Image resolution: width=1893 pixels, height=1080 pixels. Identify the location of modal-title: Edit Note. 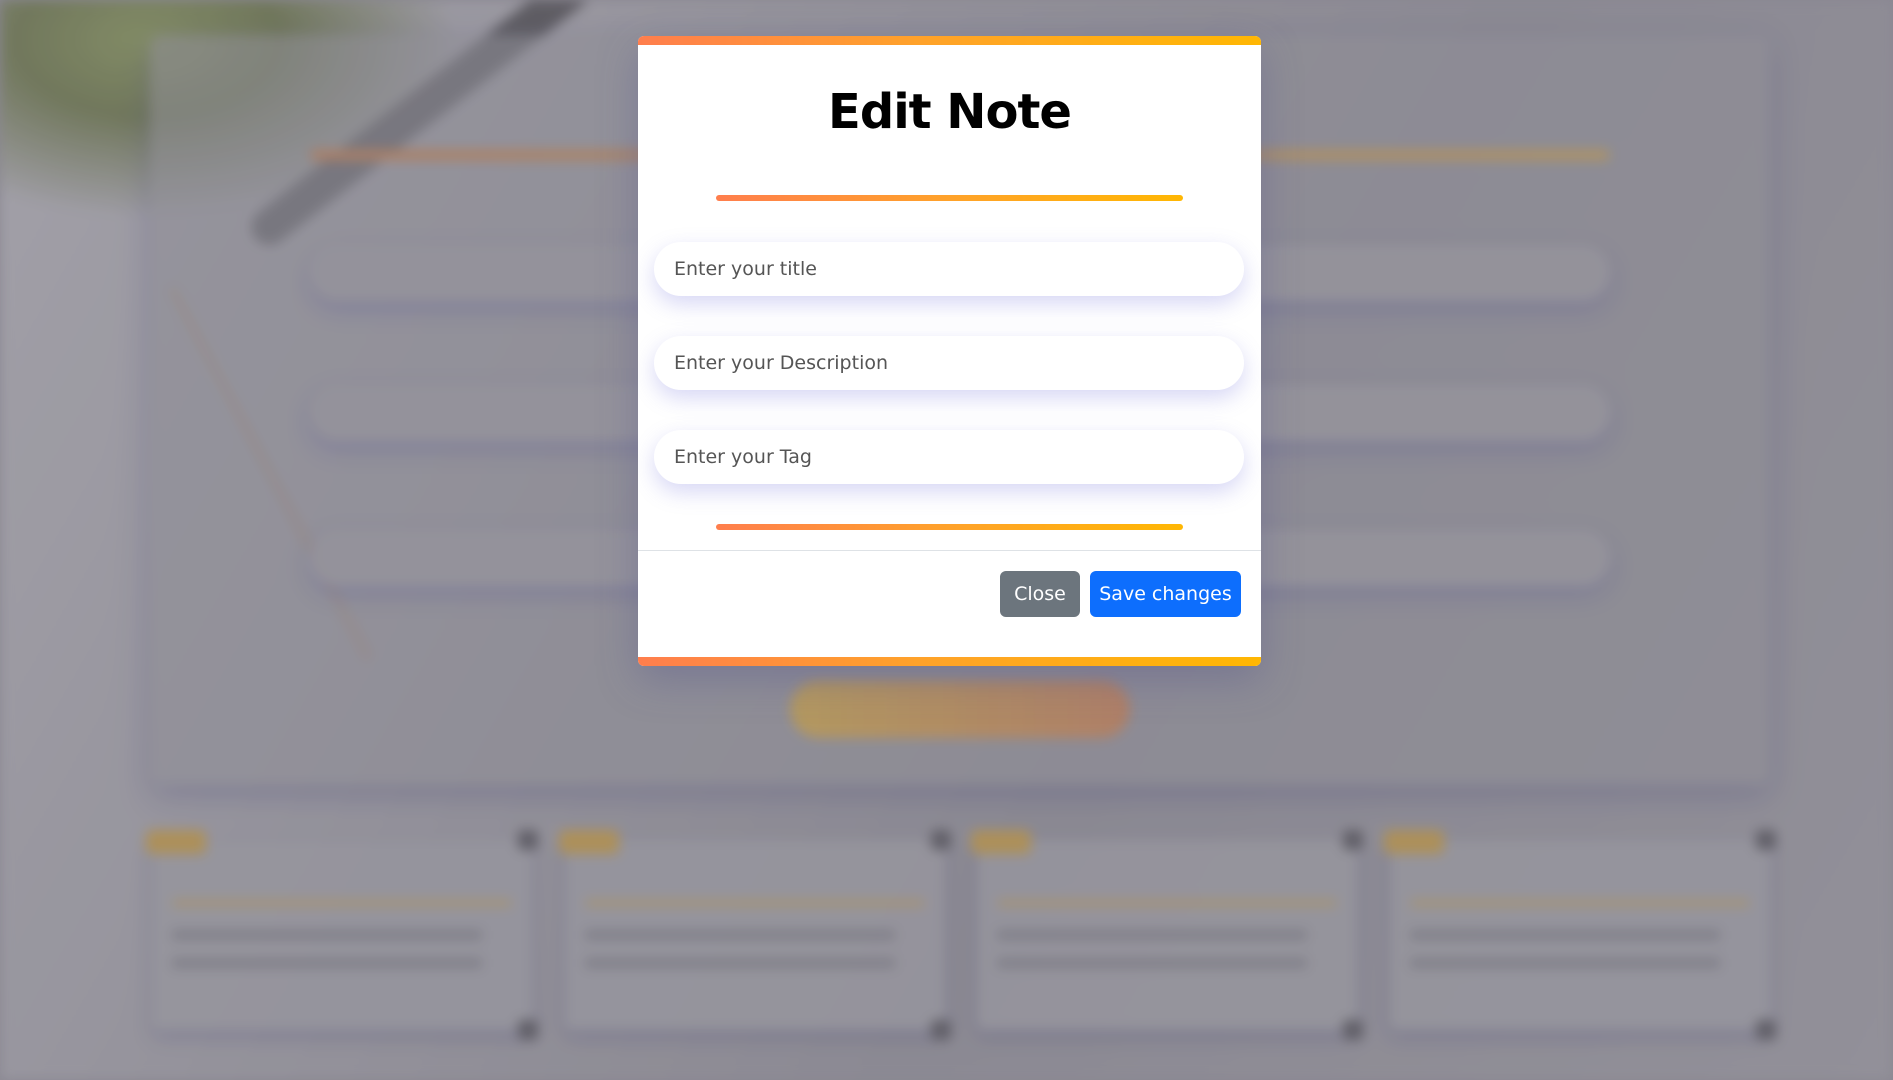
(950, 112).